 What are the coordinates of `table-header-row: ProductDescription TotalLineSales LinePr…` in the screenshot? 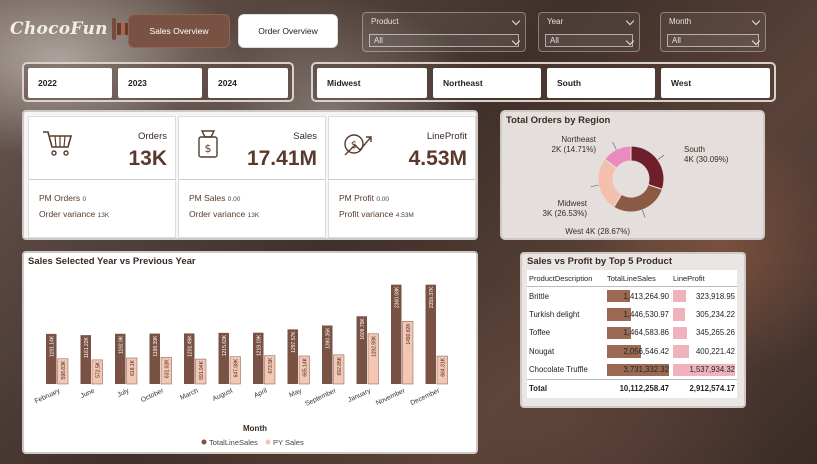 It's located at (632, 278).